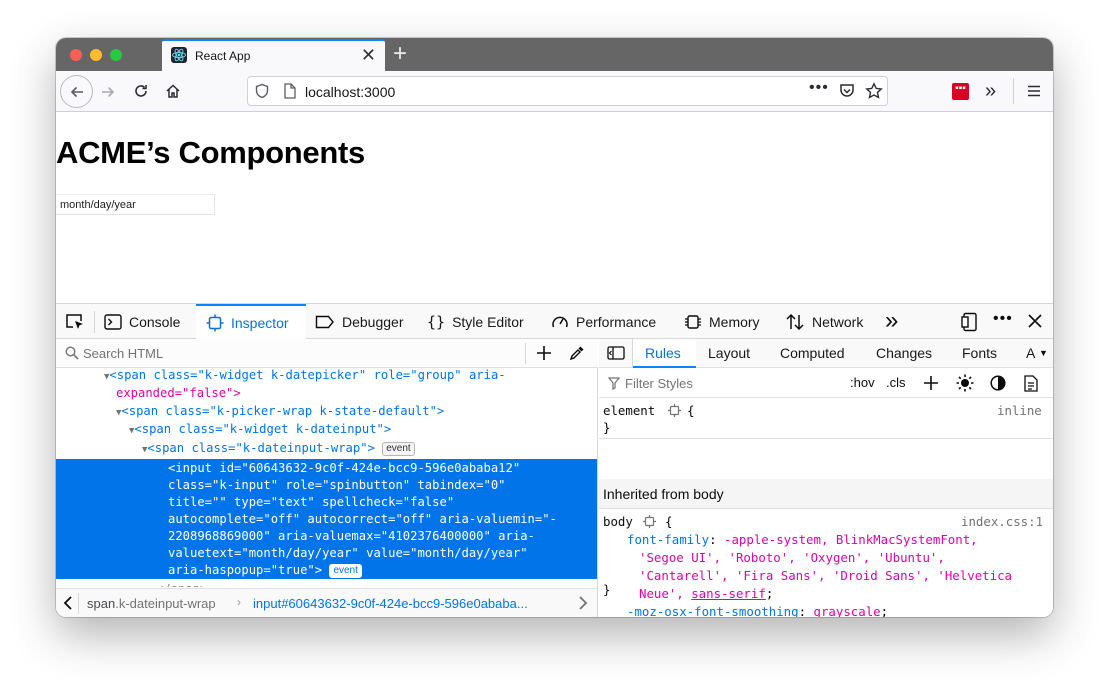 The image size is (1109, 691). What do you see at coordinates (862, 382) in the screenshot?
I see `hover-state-button: :hov` at bounding box center [862, 382].